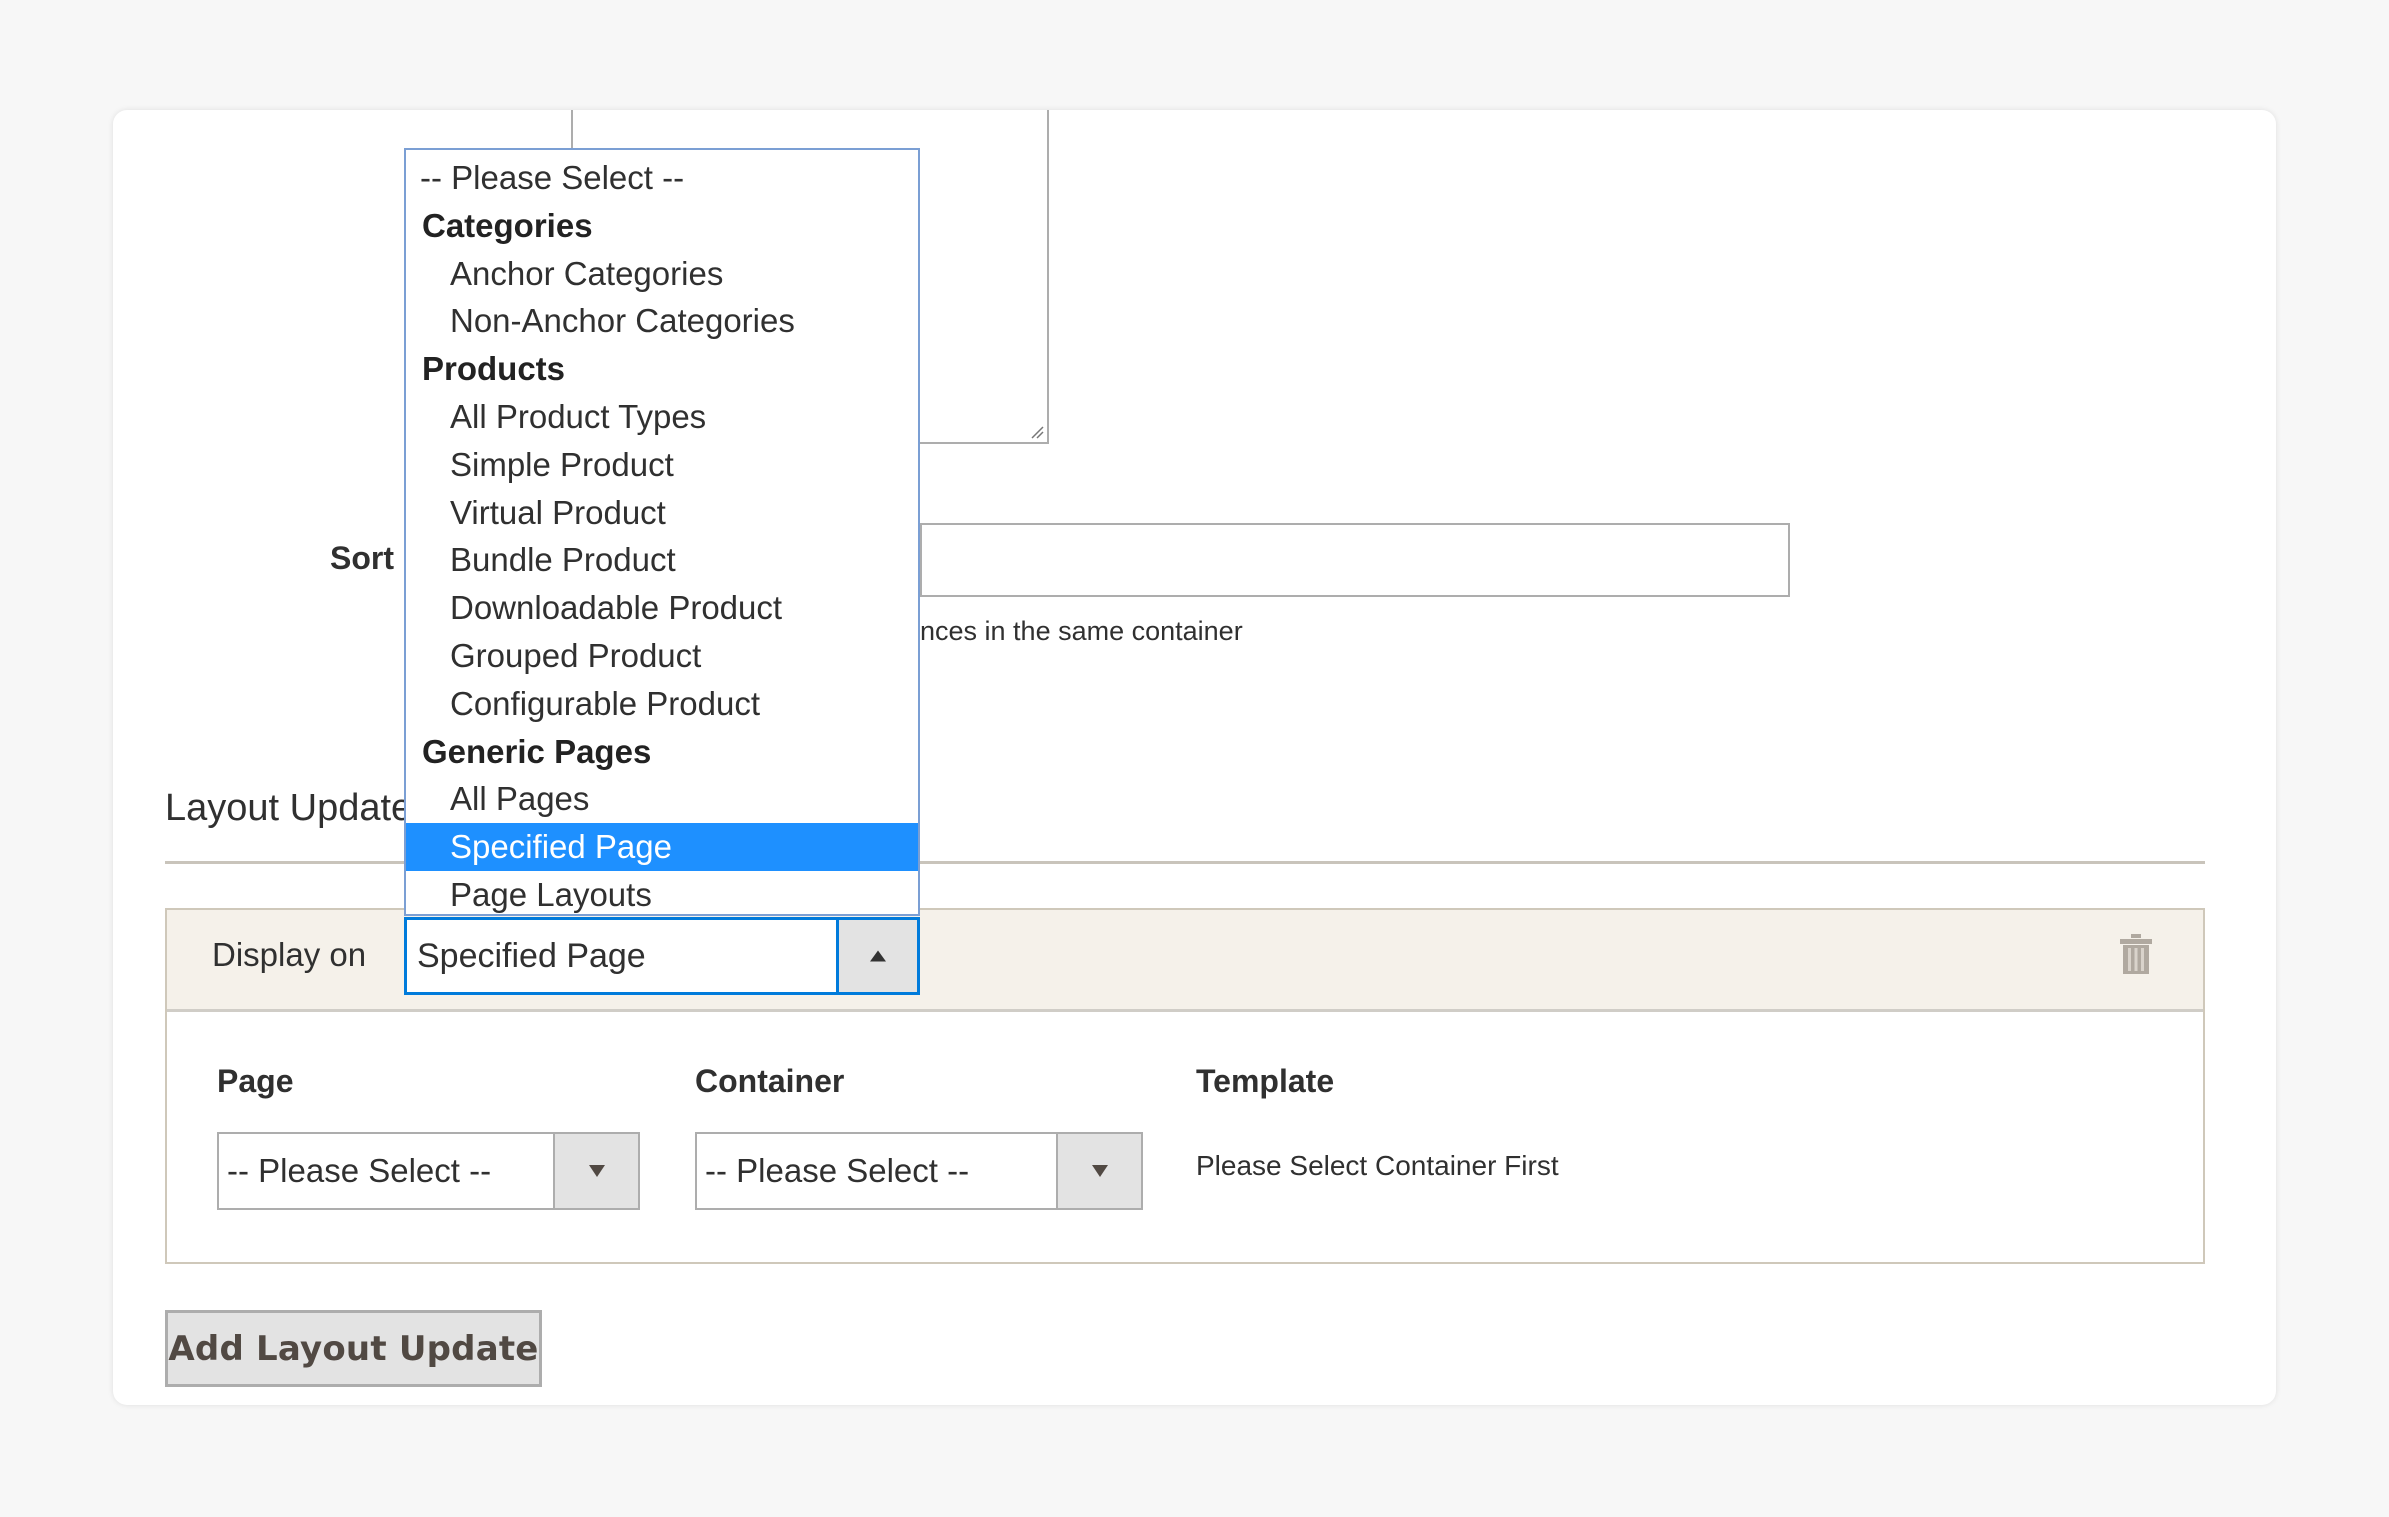 Image resolution: width=2389 pixels, height=1517 pixels. Describe the element at coordinates (1355, 560) in the screenshot. I see `sort-order-input` at that location.